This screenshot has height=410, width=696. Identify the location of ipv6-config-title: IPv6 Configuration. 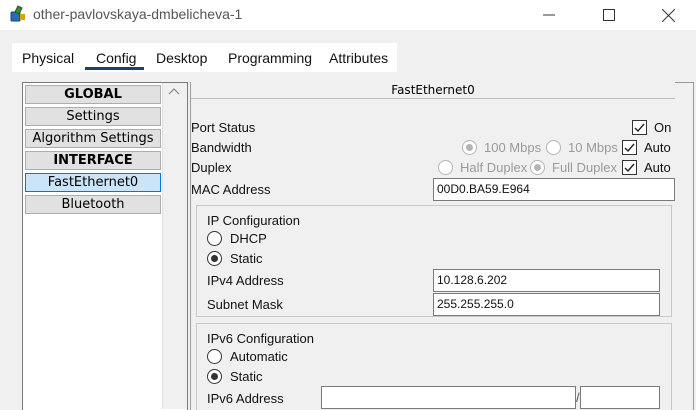
(260, 338).